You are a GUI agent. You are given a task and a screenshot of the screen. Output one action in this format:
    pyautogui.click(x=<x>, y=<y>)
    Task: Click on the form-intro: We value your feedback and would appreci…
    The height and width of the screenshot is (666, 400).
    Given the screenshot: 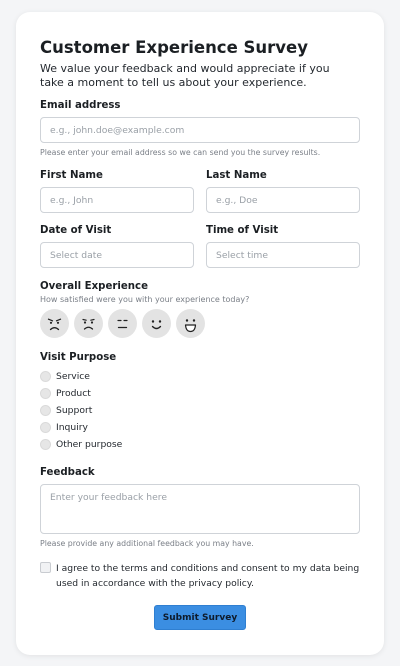 What is the action you would take?
    pyautogui.click(x=185, y=75)
    